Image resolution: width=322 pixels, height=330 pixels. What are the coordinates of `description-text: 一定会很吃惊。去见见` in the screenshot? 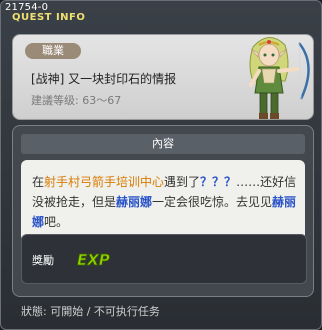 It's located at (212, 202).